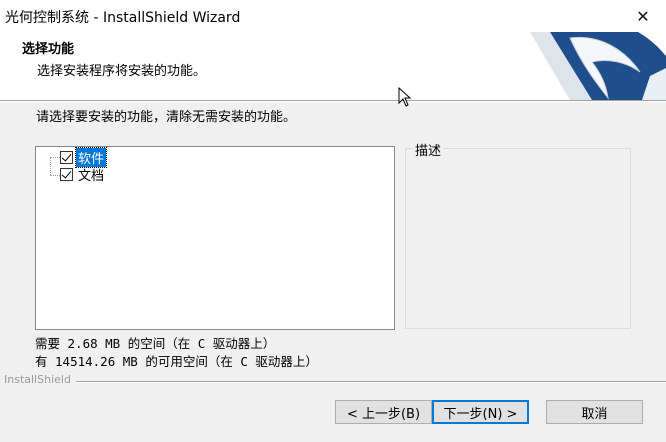  What do you see at coordinates (333, 101) in the screenshot?
I see `header-separator` at bounding box center [333, 101].